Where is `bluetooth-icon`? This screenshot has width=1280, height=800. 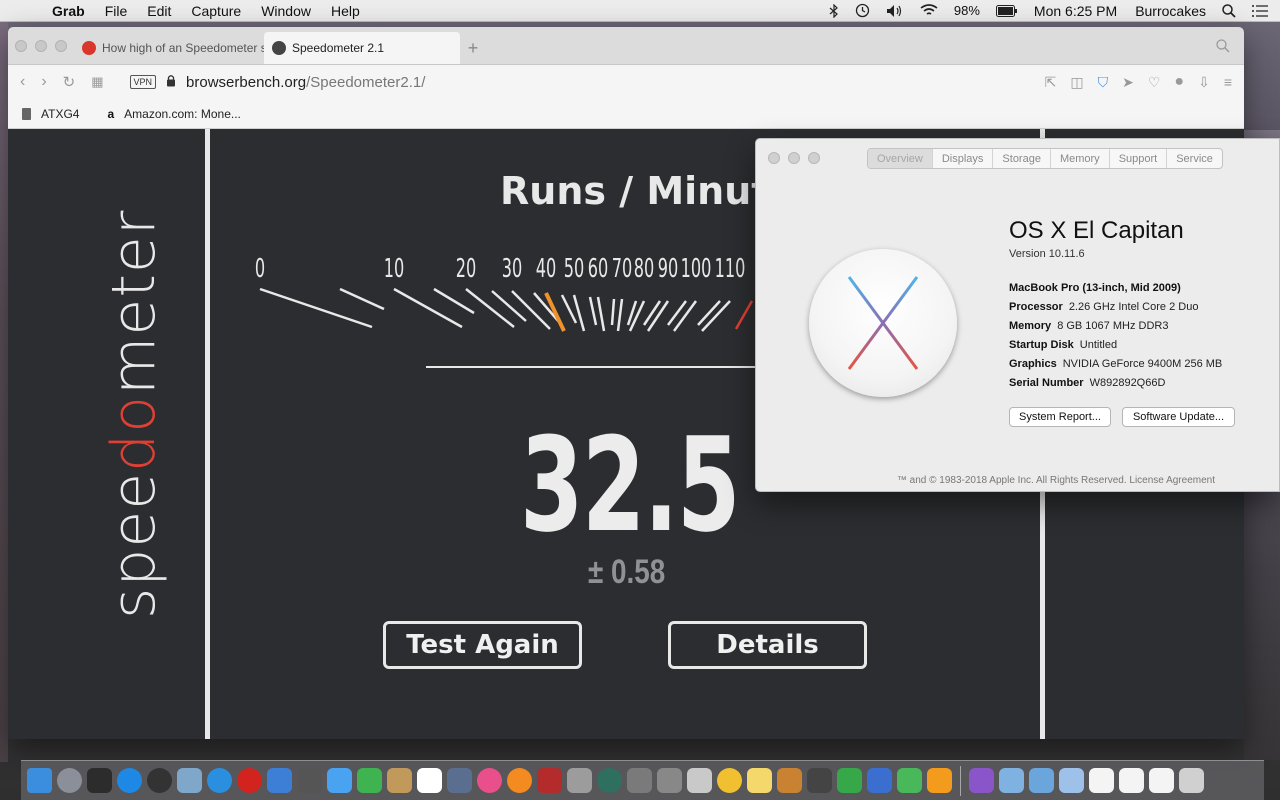
bluetooth-icon is located at coordinates (834, 10).